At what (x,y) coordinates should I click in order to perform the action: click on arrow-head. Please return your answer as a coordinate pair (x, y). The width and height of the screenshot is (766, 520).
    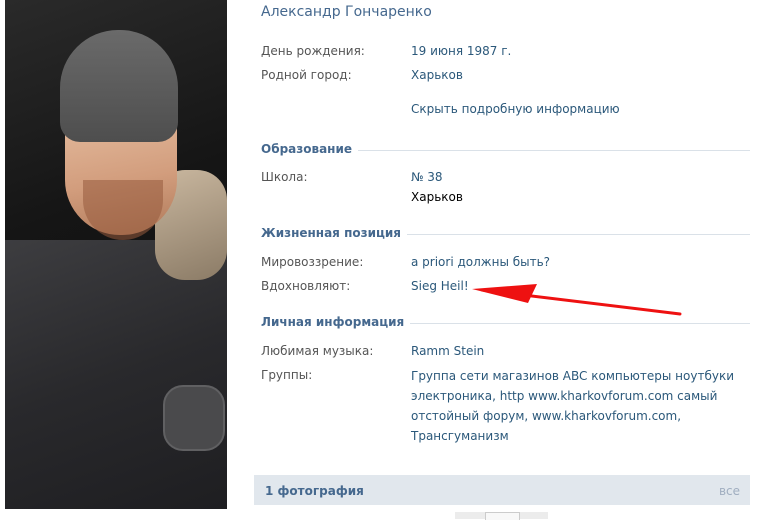
    Looking at the image, I should click on (504, 293).